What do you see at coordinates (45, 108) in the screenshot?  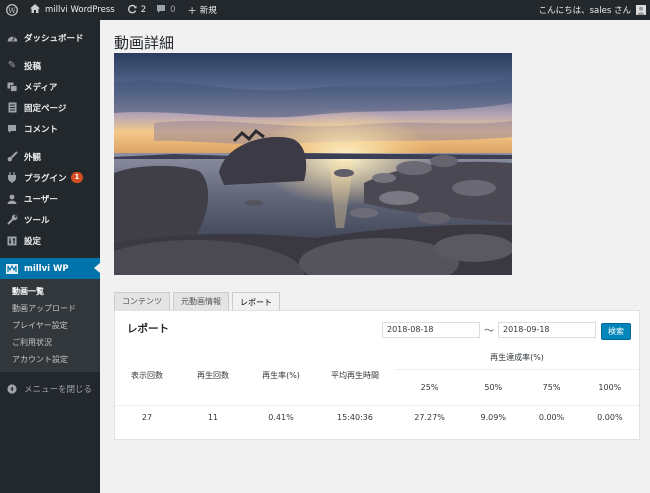 I see `sidebar-item-label: 固定ページ` at bounding box center [45, 108].